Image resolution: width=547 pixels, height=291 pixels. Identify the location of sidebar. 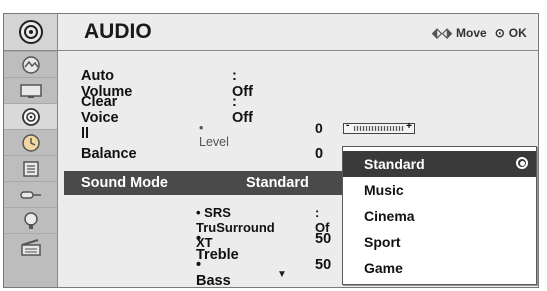
(31, 150).